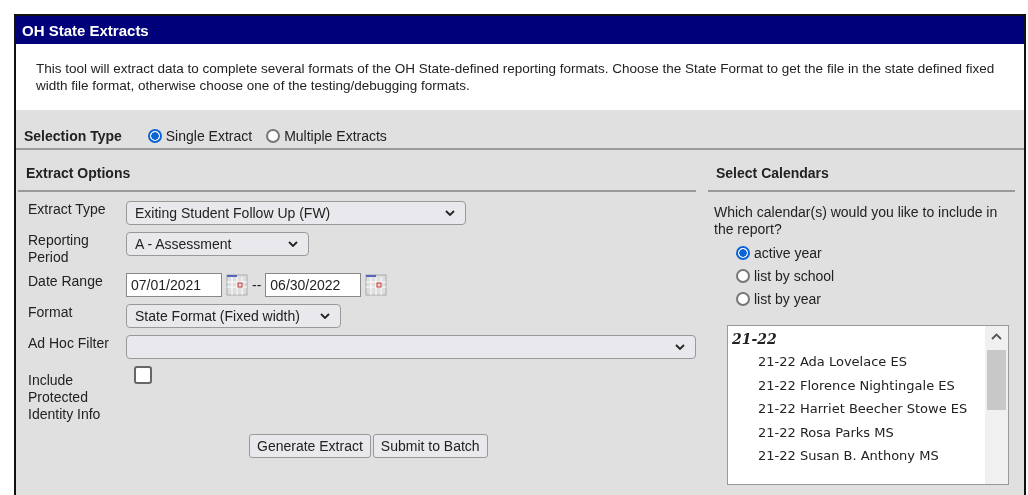 This screenshot has width=1028, height=495. Describe the element at coordinates (856, 362) in the screenshot. I see `list-item: 21-22 Ada Lovelace ES` at that location.